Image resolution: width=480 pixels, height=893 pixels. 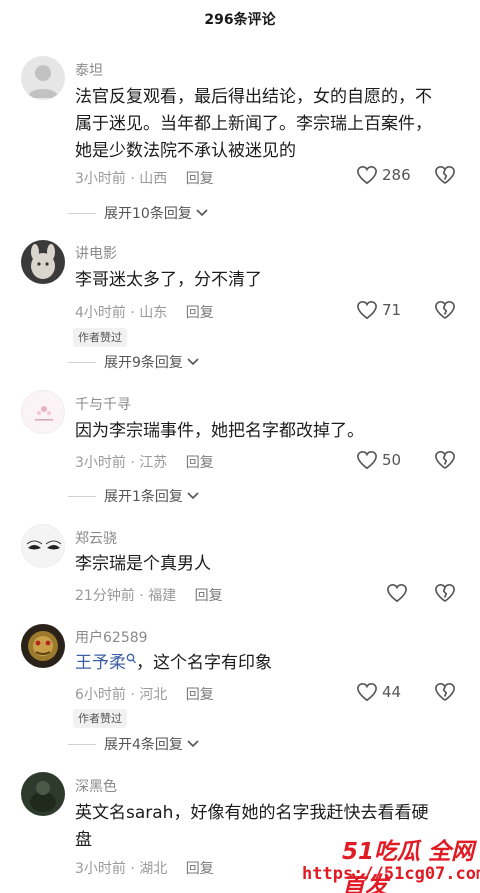 What do you see at coordinates (100, 663) in the screenshot?
I see `user-mention-link: 王予柔` at bounding box center [100, 663].